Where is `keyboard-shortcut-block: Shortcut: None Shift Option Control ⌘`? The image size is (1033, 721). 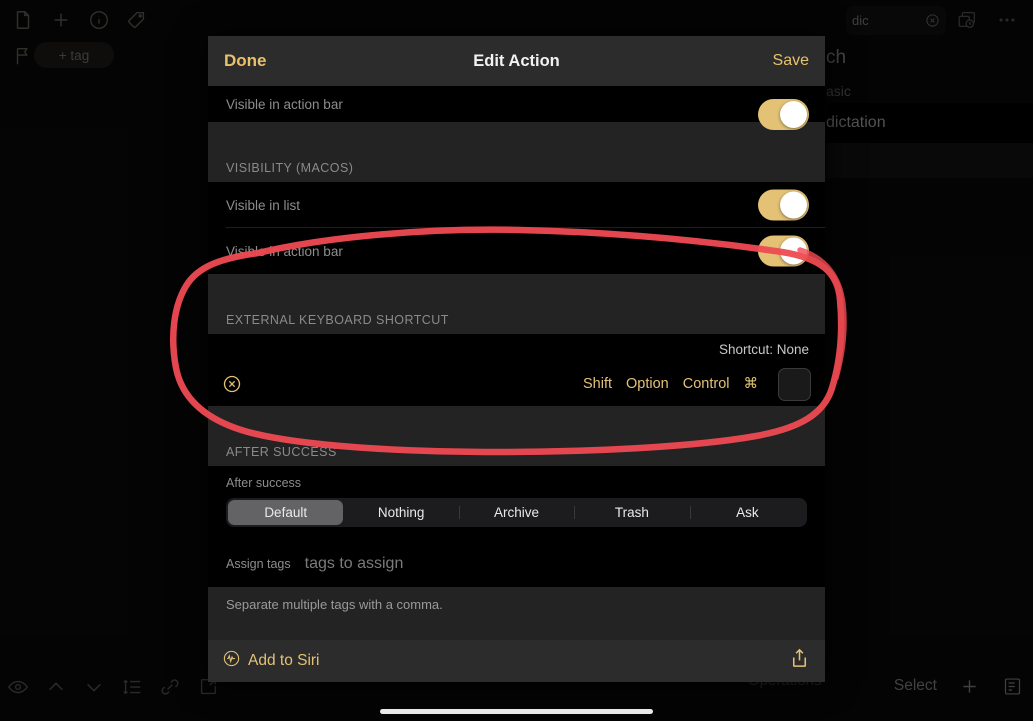
keyboard-shortcut-block: Shortcut: None Shift Option Control ⌘ is located at coordinates (516, 370).